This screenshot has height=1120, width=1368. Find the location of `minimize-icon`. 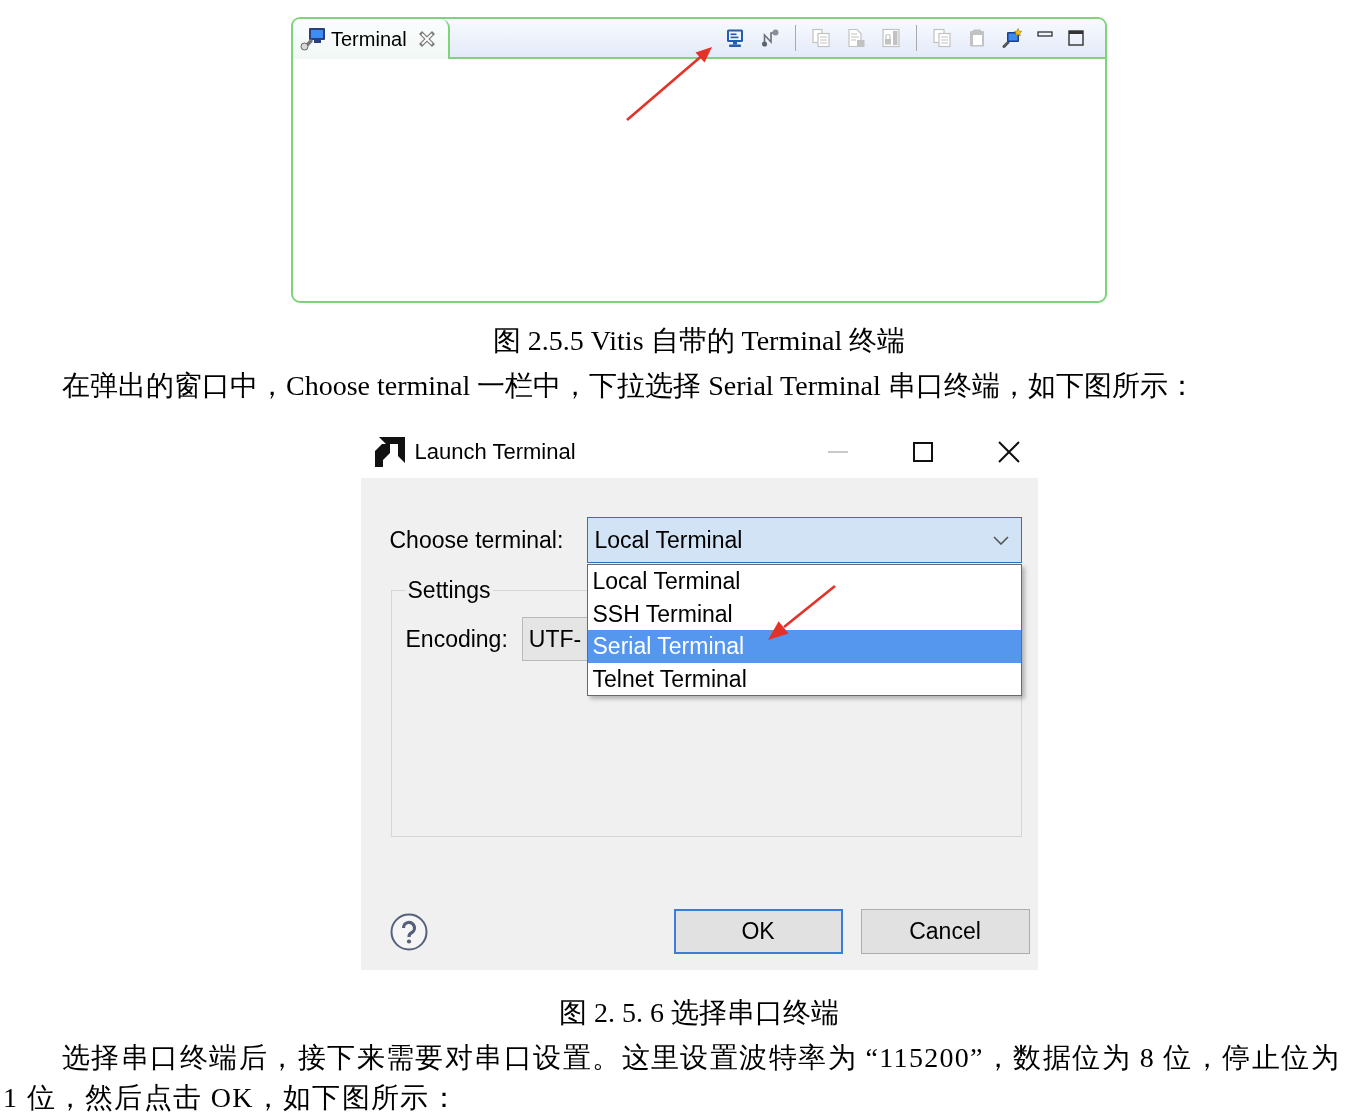

minimize-icon is located at coordinates (1045, 33).